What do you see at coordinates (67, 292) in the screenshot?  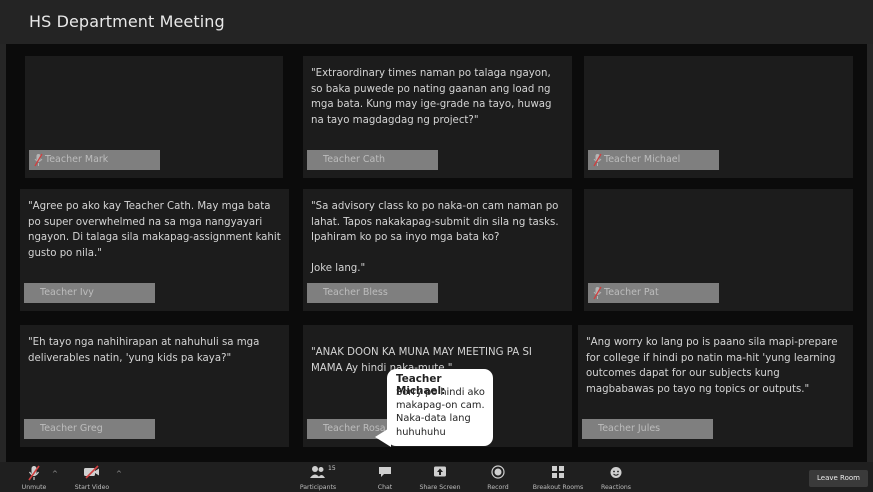 I see `participant-name: Teacher Ivy` at bounding box center [67, 292].